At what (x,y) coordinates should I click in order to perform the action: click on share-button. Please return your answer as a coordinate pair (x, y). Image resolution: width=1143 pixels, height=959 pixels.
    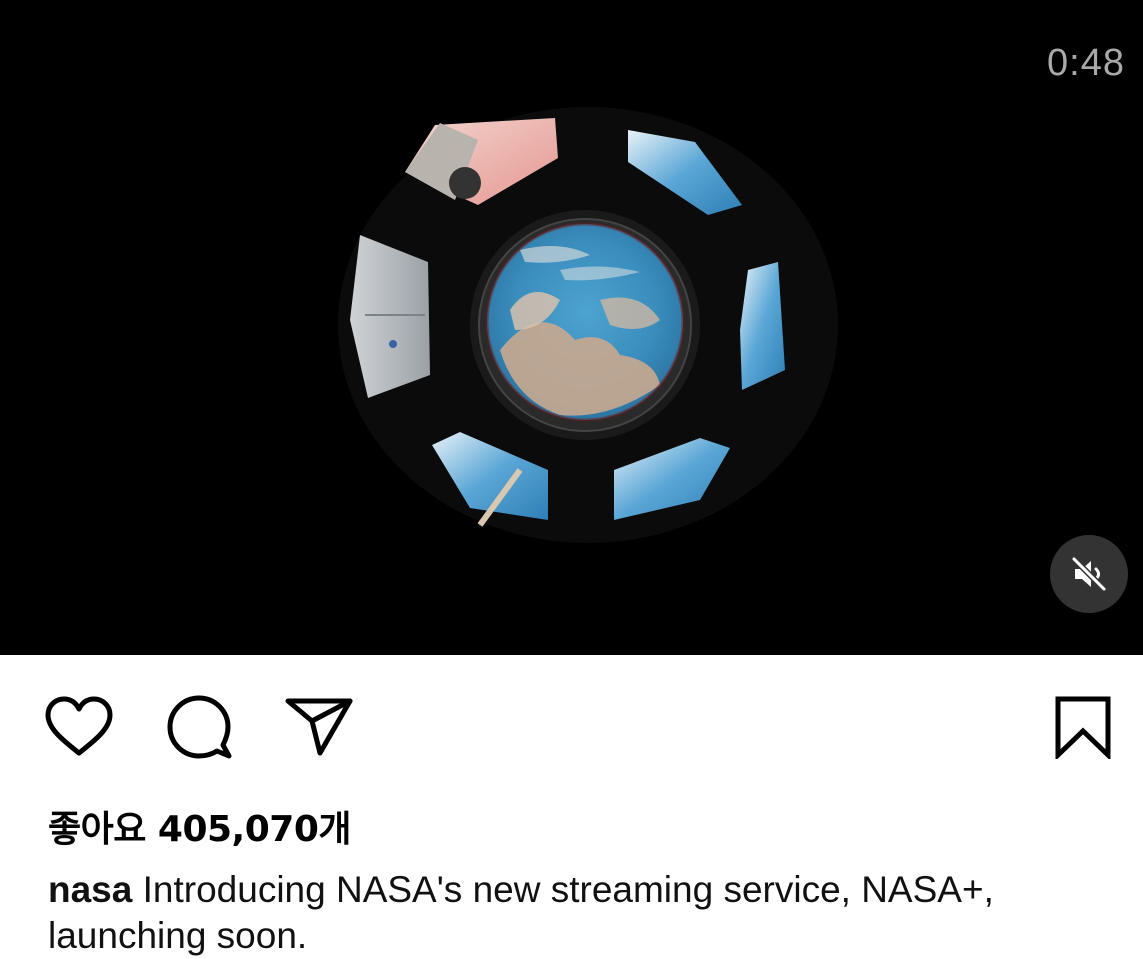
    Looking at the image, I should click on (319, 729).